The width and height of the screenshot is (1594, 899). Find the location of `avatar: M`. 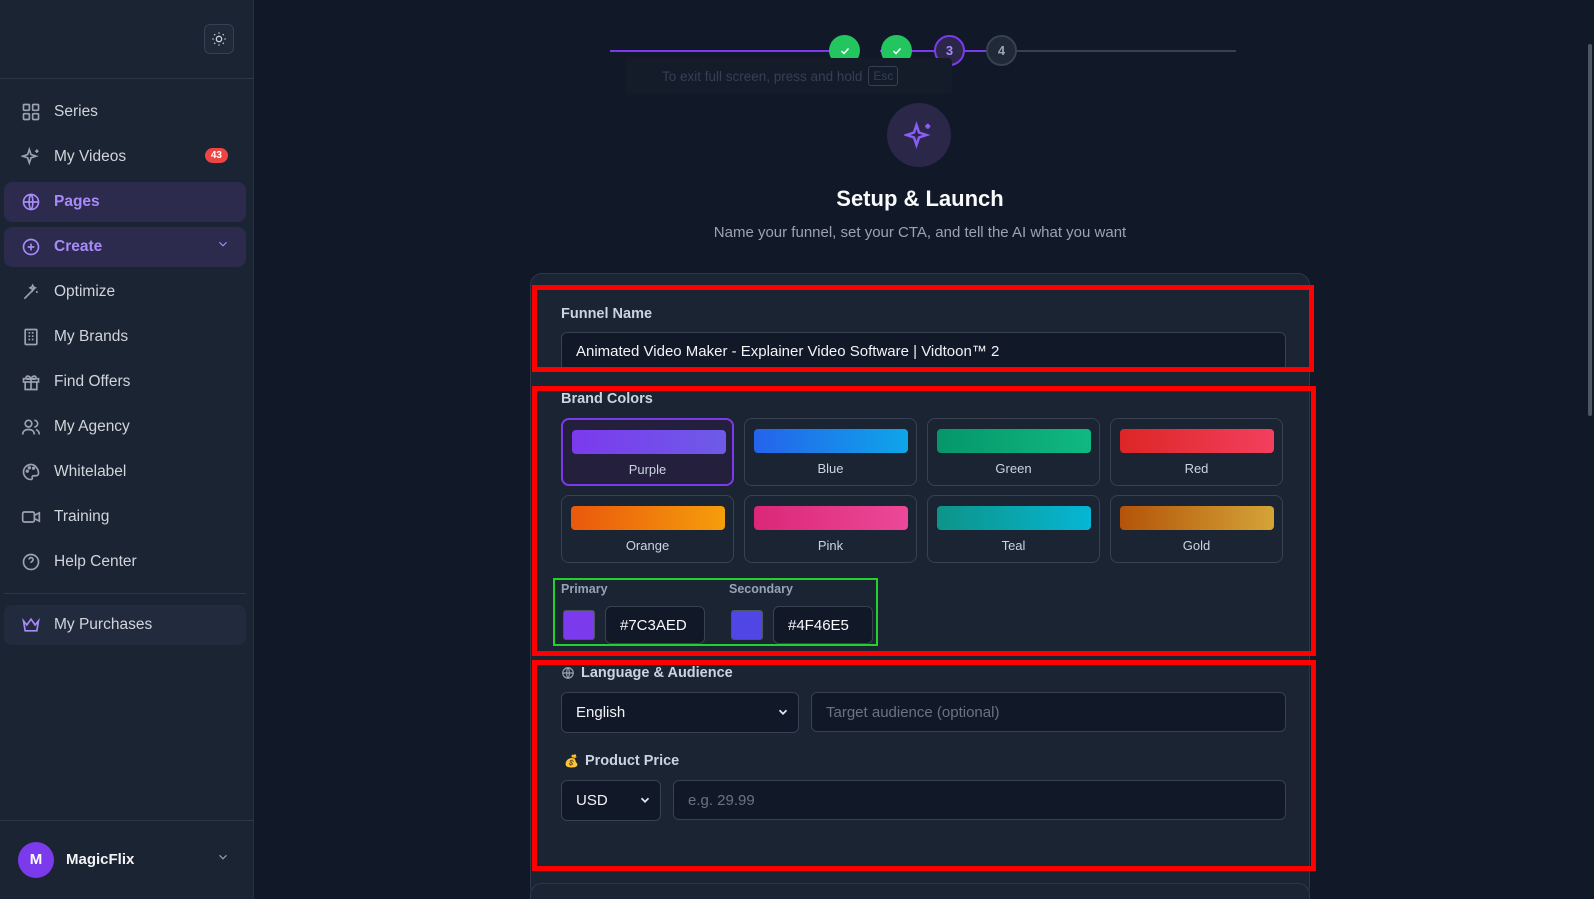

avatar: M is located at coordinates (36, 859).